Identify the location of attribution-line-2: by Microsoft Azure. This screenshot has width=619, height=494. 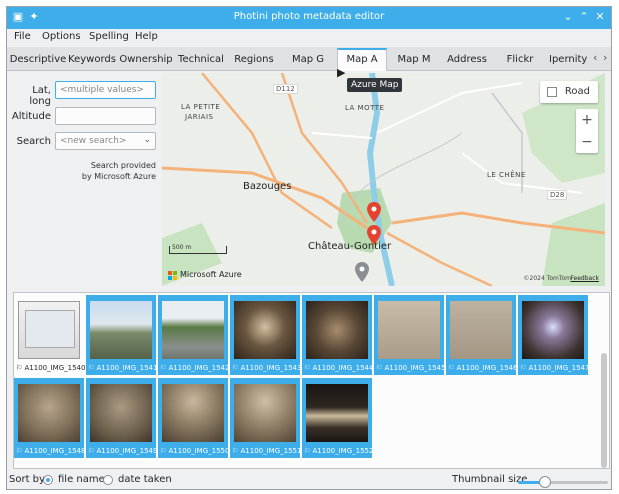
(118, 176).